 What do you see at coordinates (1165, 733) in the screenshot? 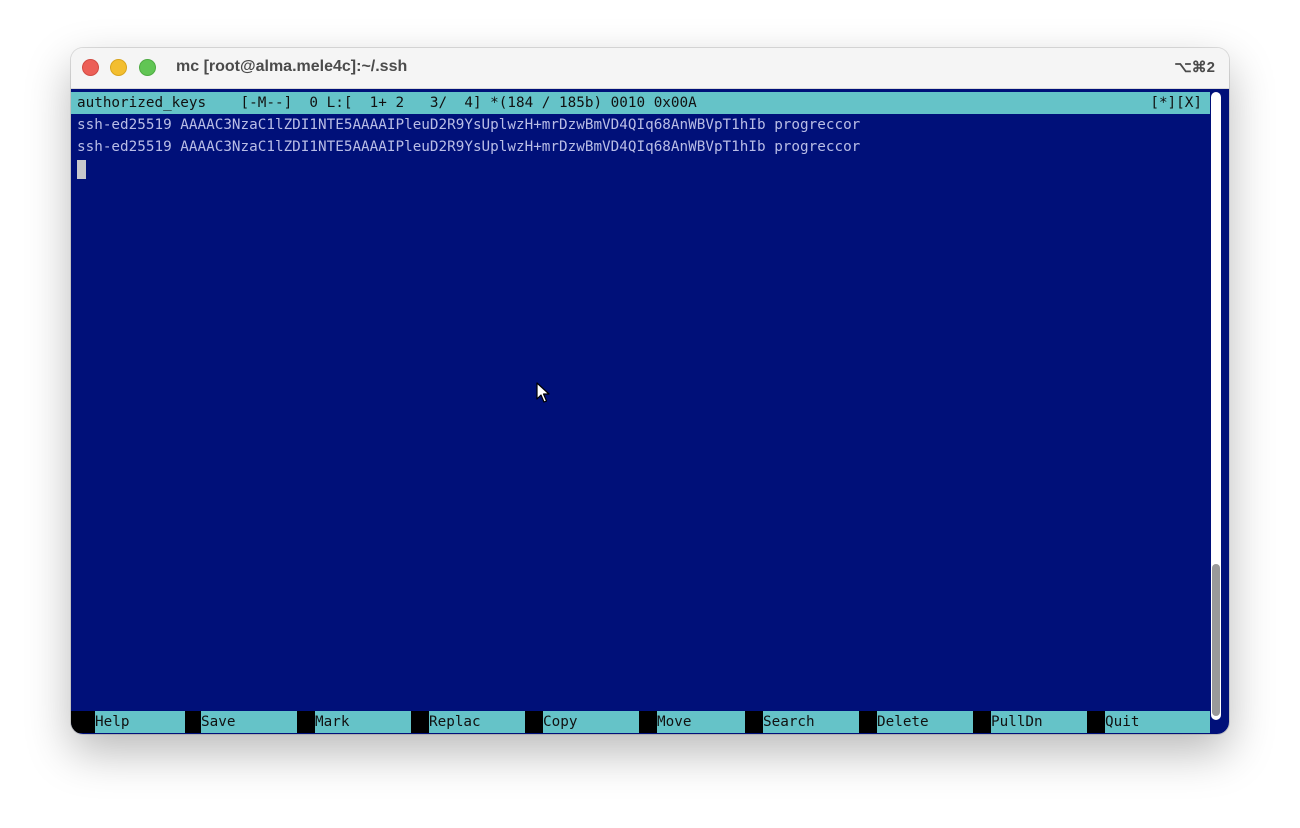
I see `fkey-number: 10` at bounding box center [1165, 733].